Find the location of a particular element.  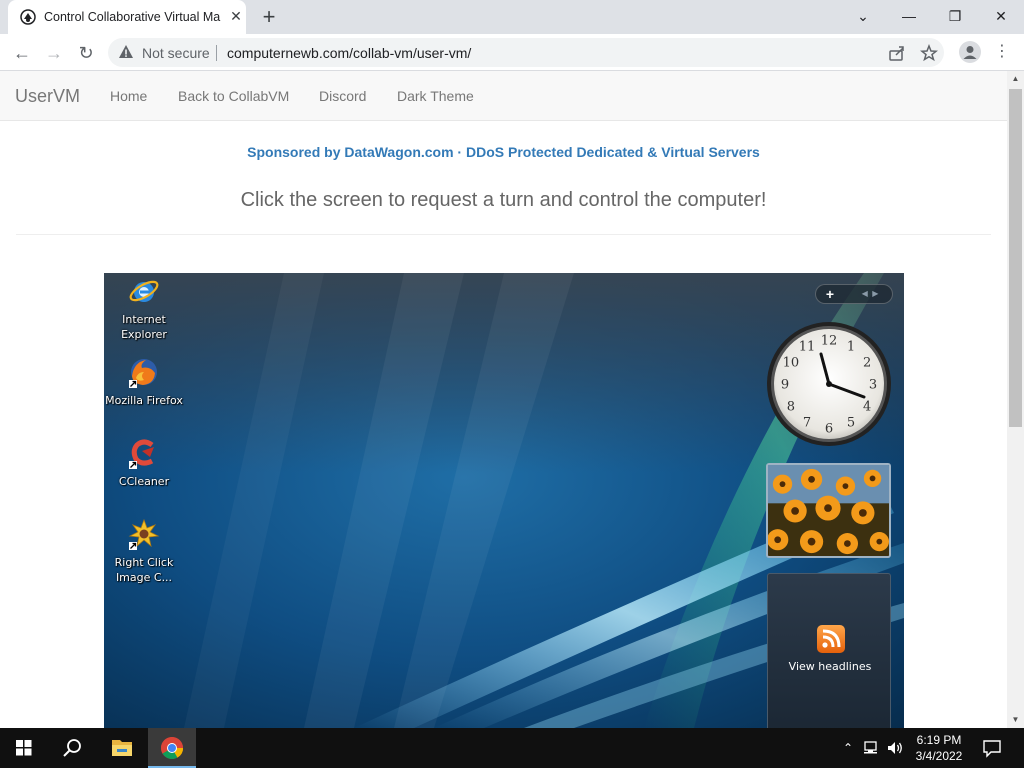

sidebar-gadget-bar: + ◀ ▶ is located at coordinates (854, 294).